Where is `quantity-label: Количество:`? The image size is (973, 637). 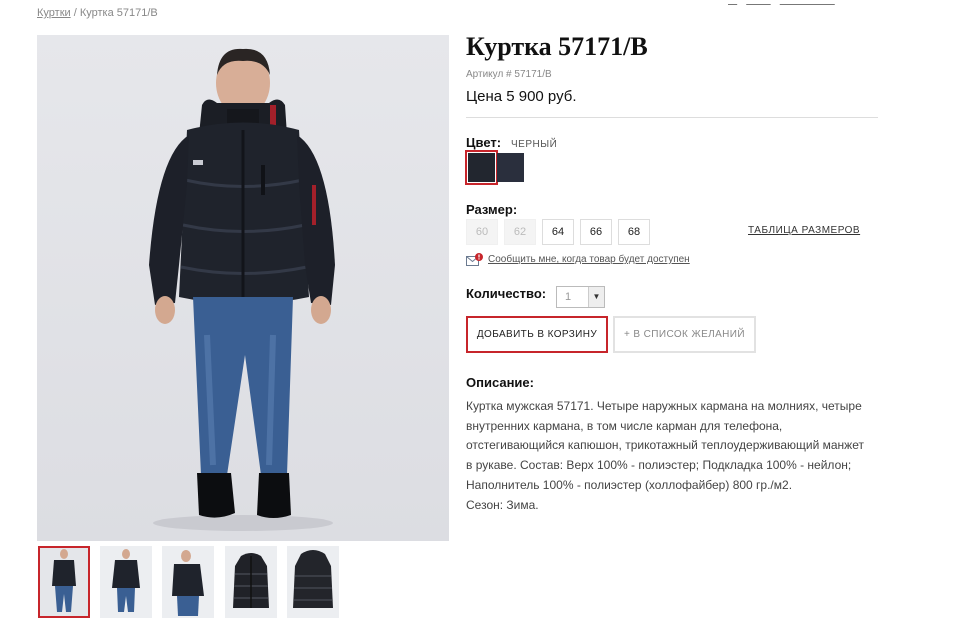 quantity-label: Количество: is located at coordinates (506, 293).